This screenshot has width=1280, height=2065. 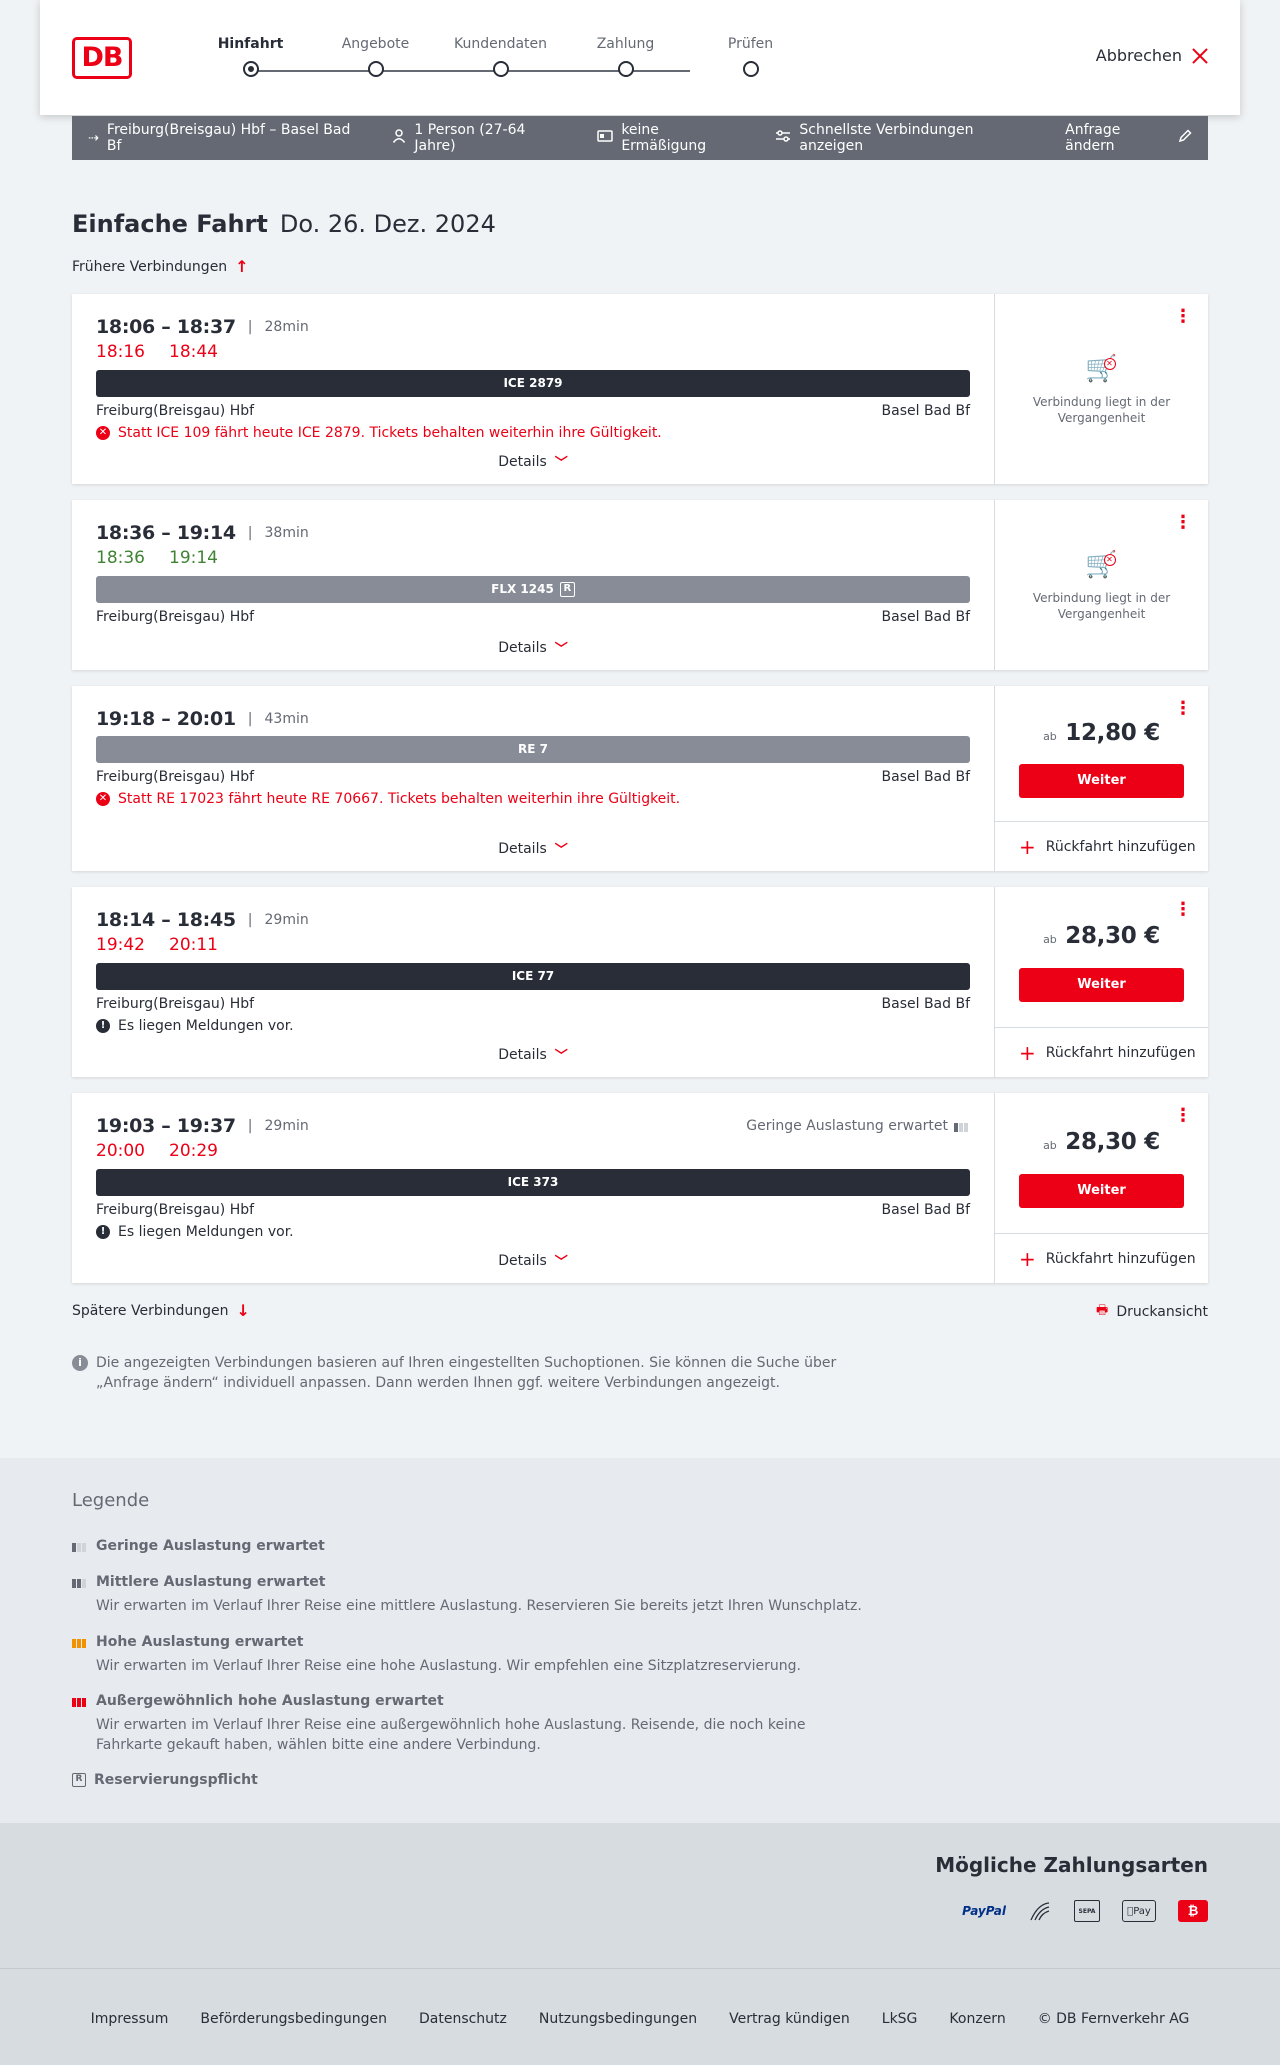 What do you see at coordinates (618, 2019) in the screenshot?
I see `footer-link-nutzungsbedingungen: Nutzungsbedingungen` at bounding box center [618, 2019].